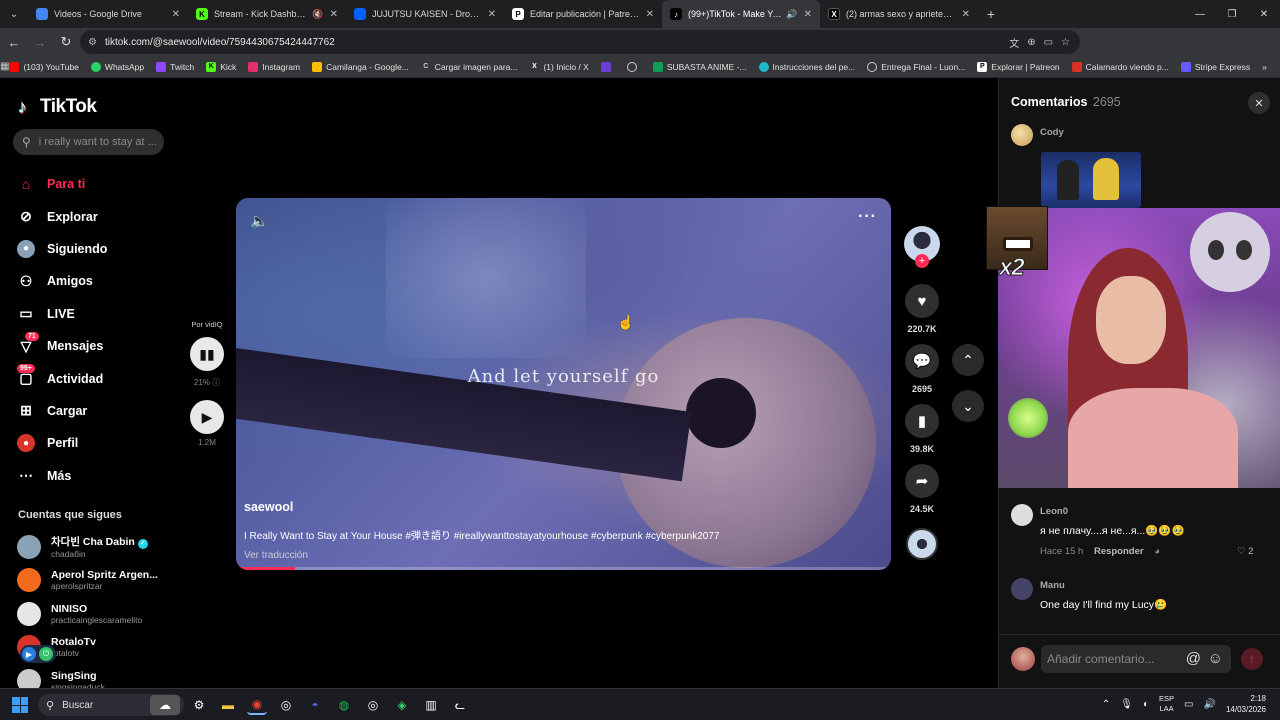 The width and height of the screenshot is (1280, 720). Describe the element at coordinates (66, 42) in the screenshot. I see `reload-button: ↻` at that location.